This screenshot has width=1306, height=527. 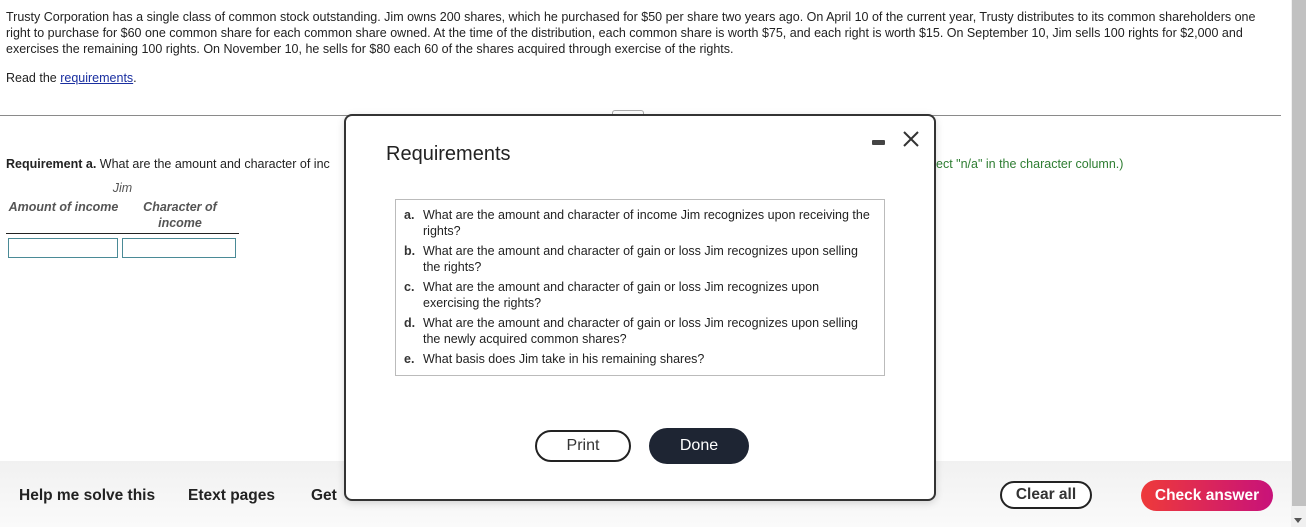 What do you see at coordinates (63, 248) in the screenshot?
I see `amount-of-income-input` at bounding box center [63, 248].